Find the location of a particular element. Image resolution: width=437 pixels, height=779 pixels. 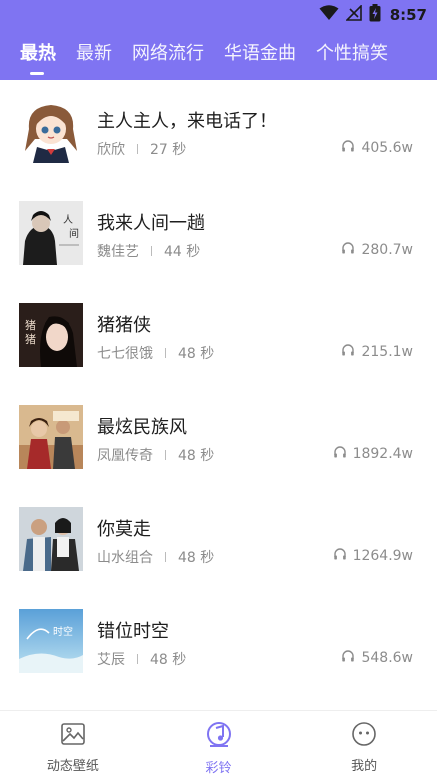

play-count-value: 1892.4w is located at coordinates (382, 454).